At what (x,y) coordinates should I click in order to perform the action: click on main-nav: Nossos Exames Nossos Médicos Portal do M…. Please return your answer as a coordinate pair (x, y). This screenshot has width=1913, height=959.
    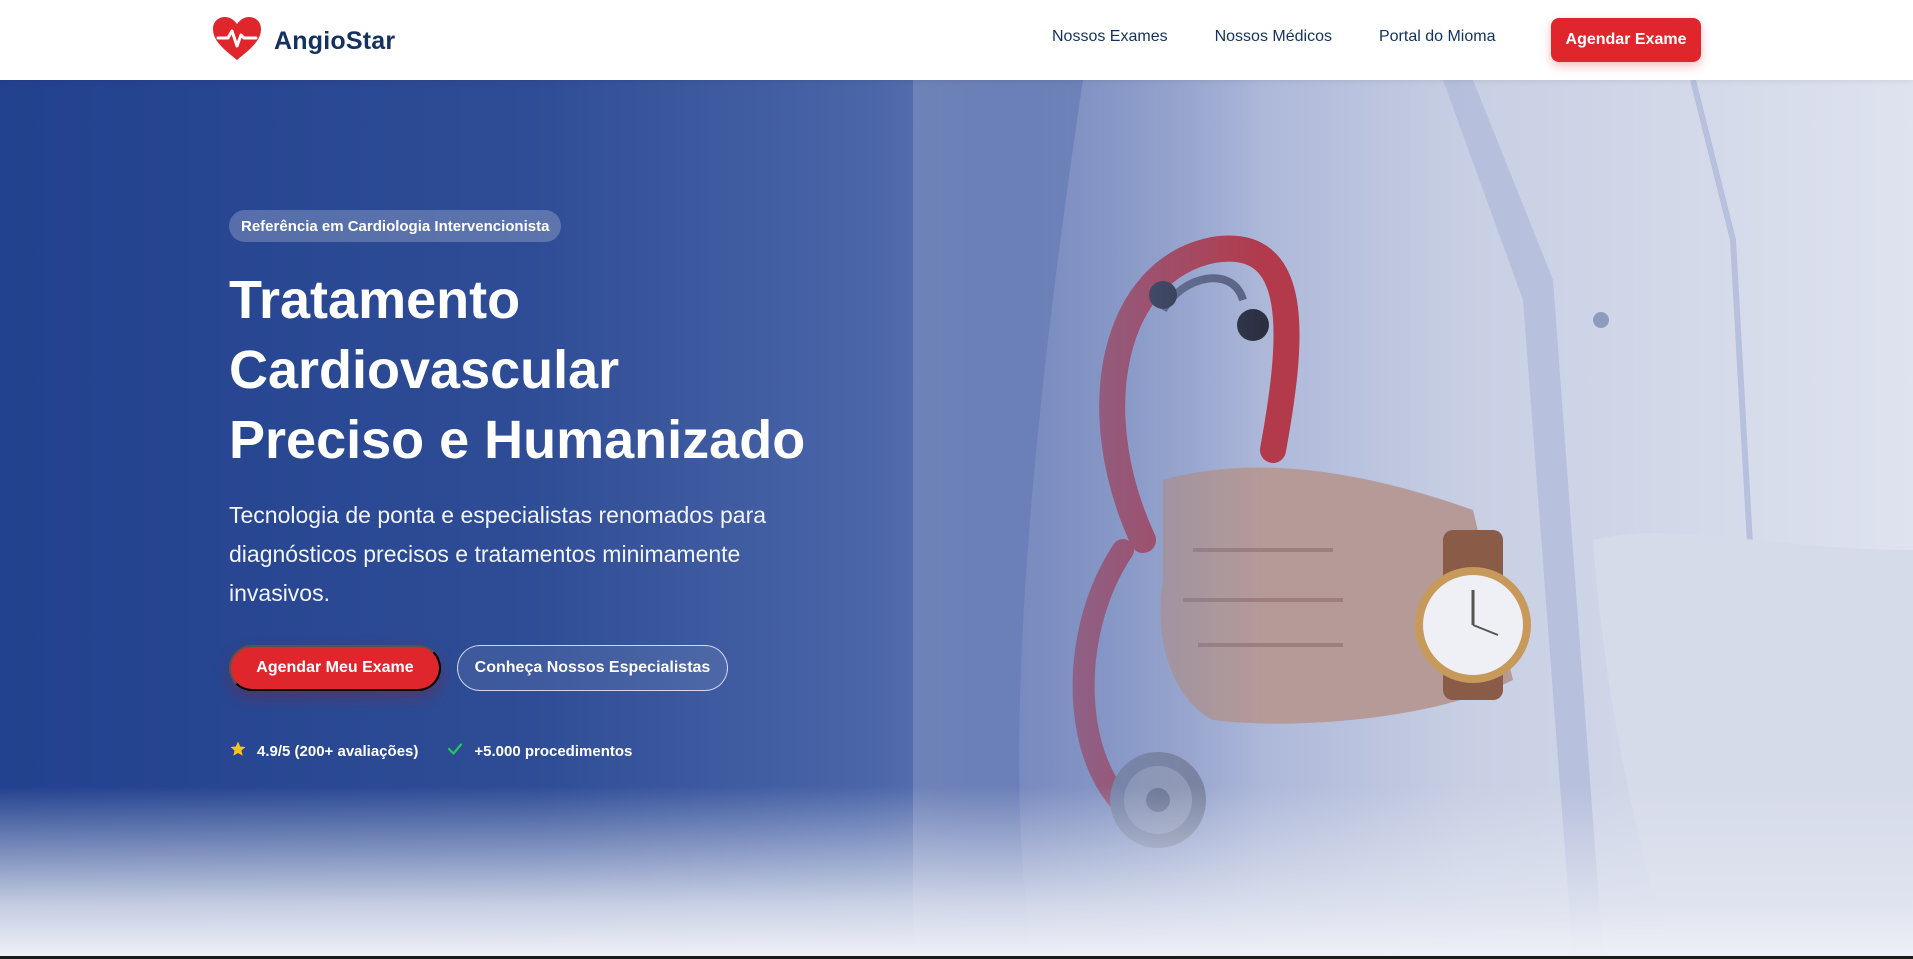
    Looking at the image, I should click on (1273, 37).